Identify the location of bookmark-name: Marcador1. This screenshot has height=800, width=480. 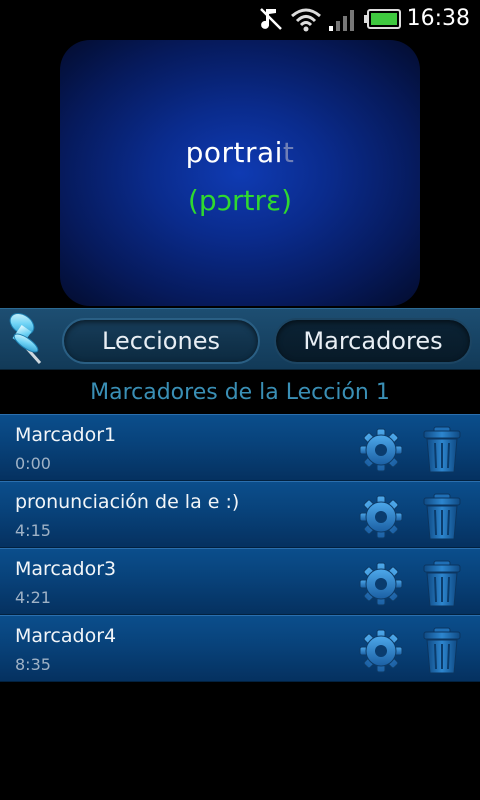
(66, 435).